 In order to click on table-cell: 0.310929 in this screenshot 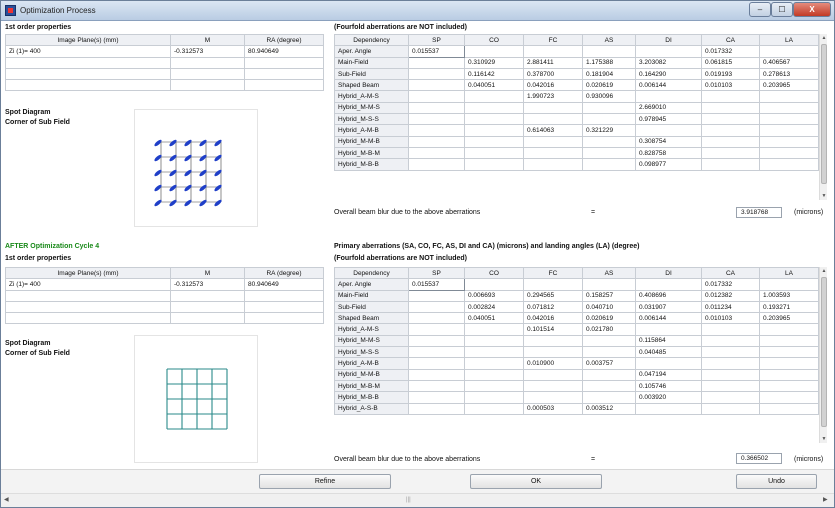, I will do `click(494, 62)`.